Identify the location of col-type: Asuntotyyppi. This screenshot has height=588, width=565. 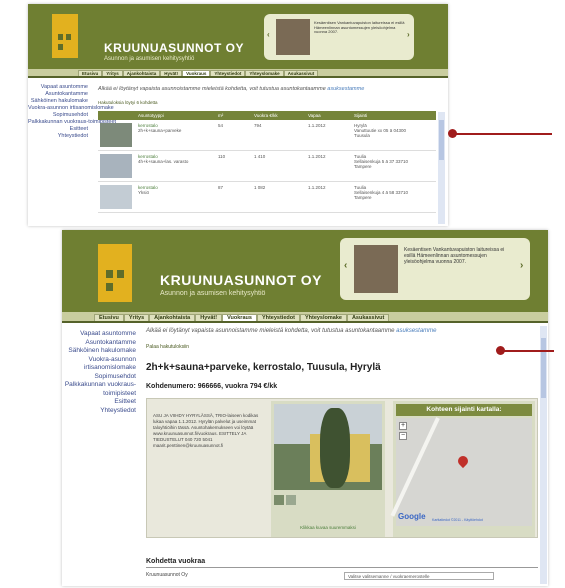
(176, 115).